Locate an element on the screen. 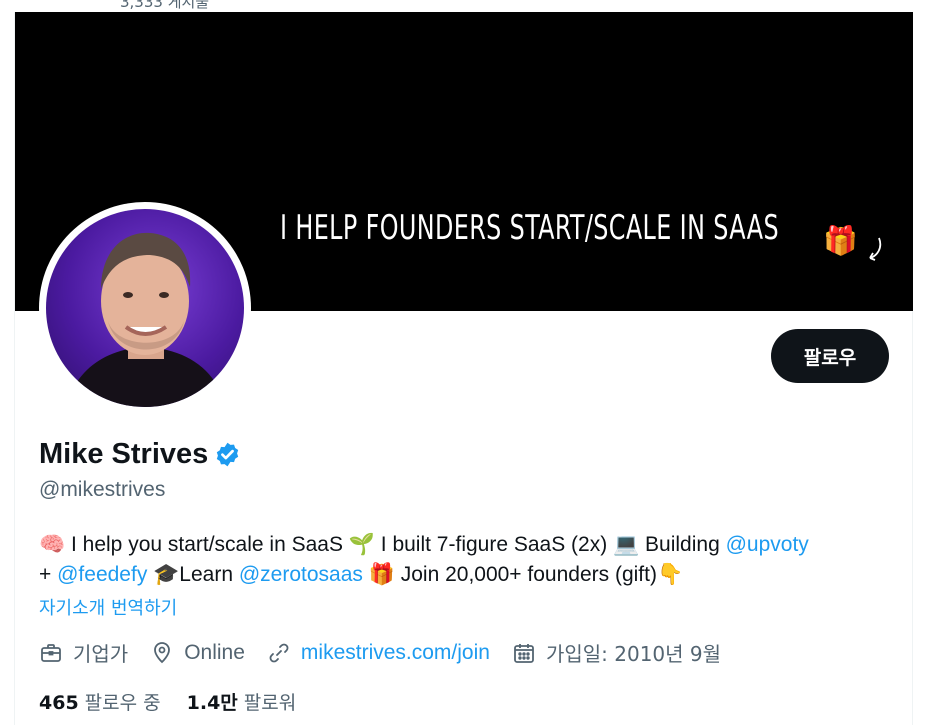 Image resolution: width=926 pixels, height=725 pixels. category-text: 기업가 is located at coordinates (101, 654).